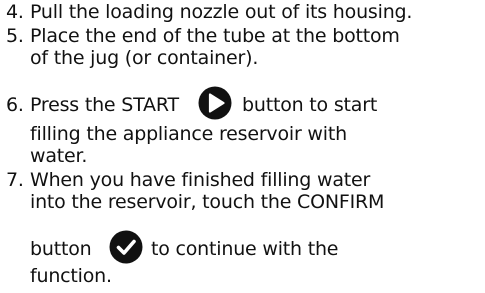 The image size is (485, 293). Describe the element at coordinates (104, 105) in the screenshot. I see `step-text: Press the START` at that location.